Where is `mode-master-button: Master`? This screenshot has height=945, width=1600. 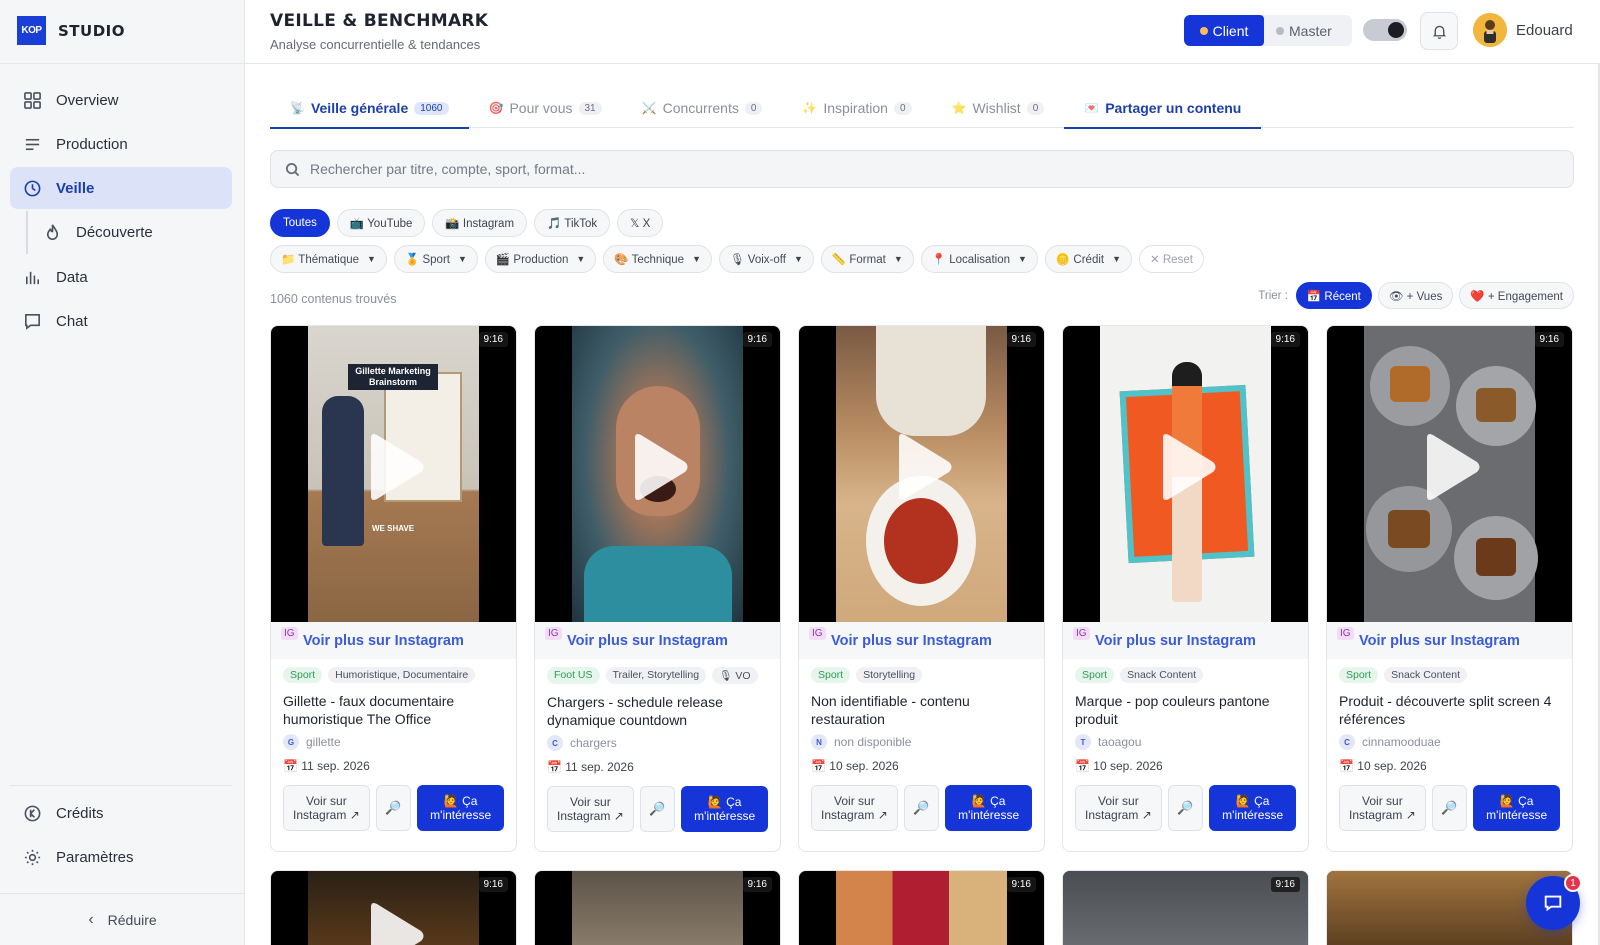
mode-master-button: Master is located at coordinates (1304, 30).